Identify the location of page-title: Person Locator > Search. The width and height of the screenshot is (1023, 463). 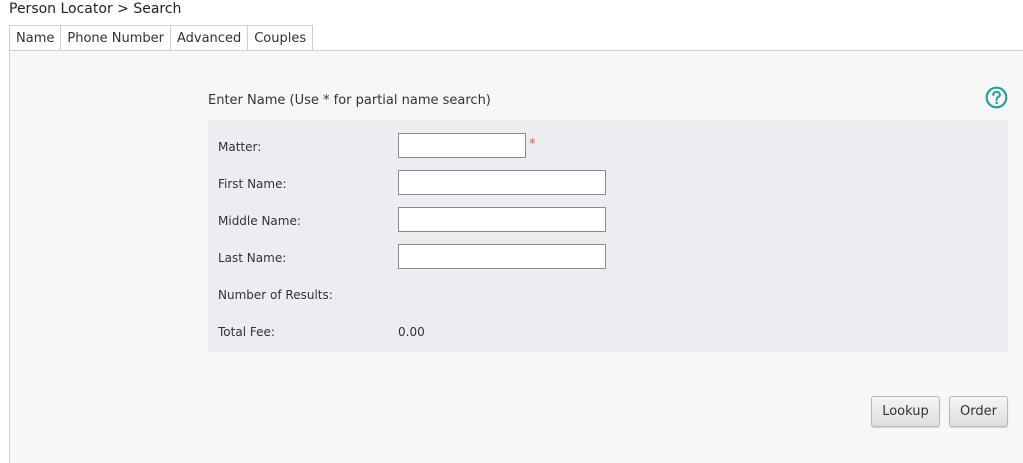
(95, 9).